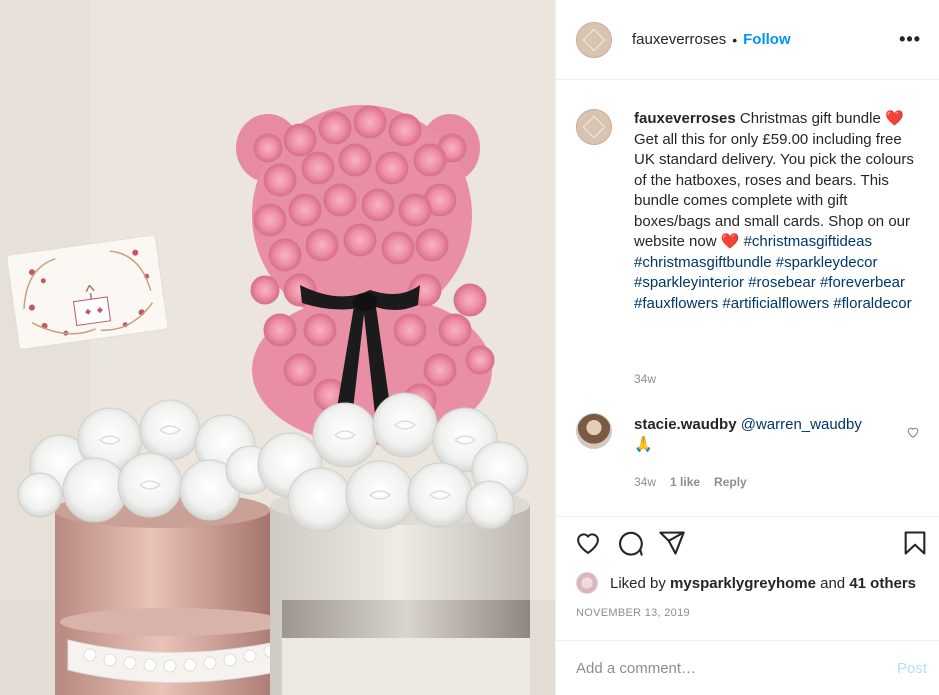  I want to click on author-avatar, so click(594, 39).